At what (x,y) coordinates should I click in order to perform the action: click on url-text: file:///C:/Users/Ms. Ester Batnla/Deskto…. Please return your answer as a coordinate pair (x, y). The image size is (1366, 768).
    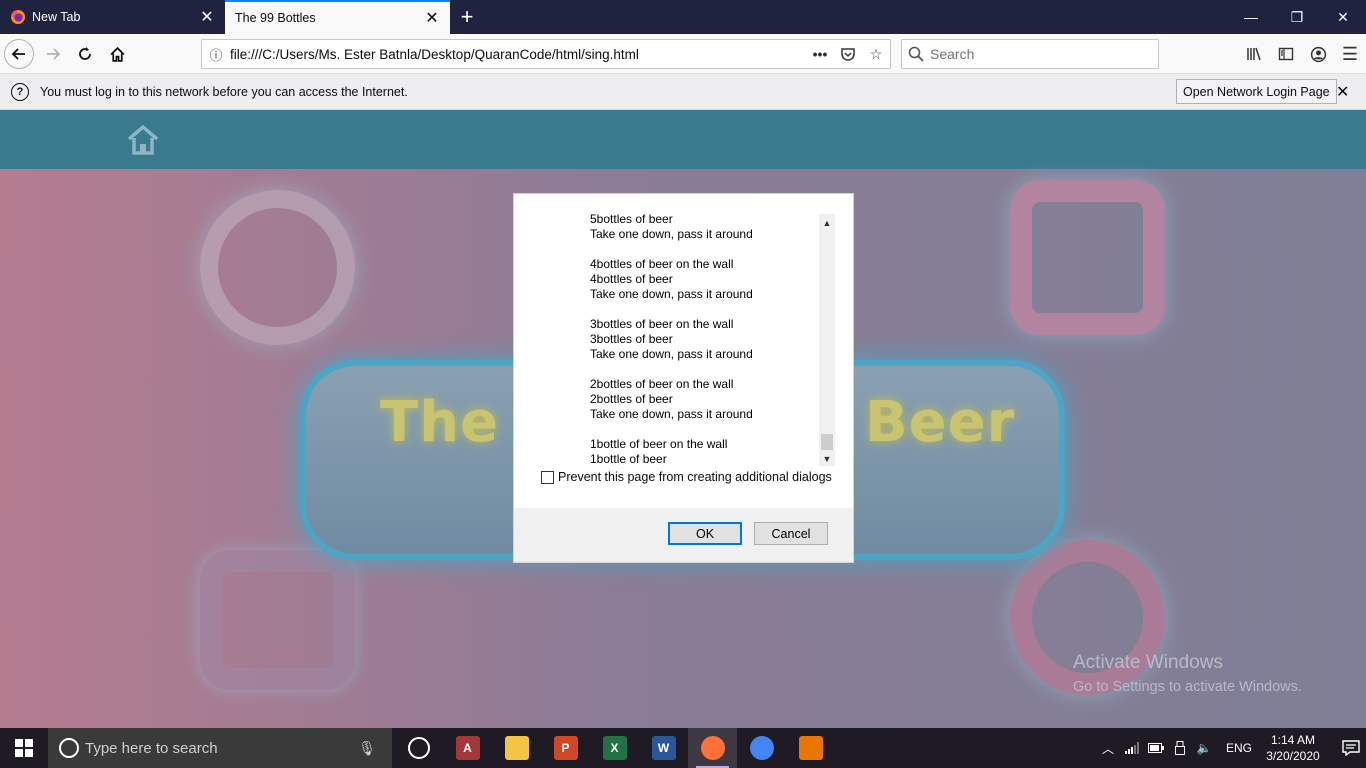
    Looking at the image, I should click on (518, 54).